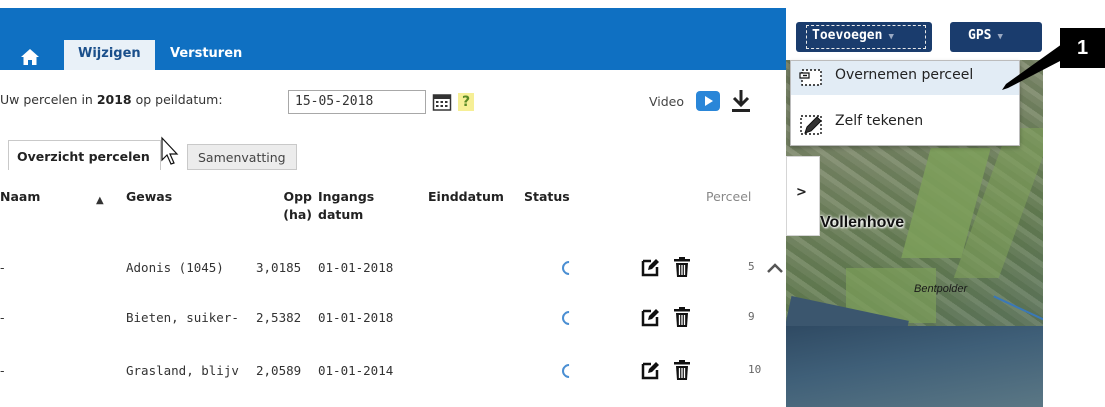 Image resolution: width=1105 pixels, height=407 pixels. I want to click on cell-ingangsdatum: 01-01-2014, so click(356, 370).